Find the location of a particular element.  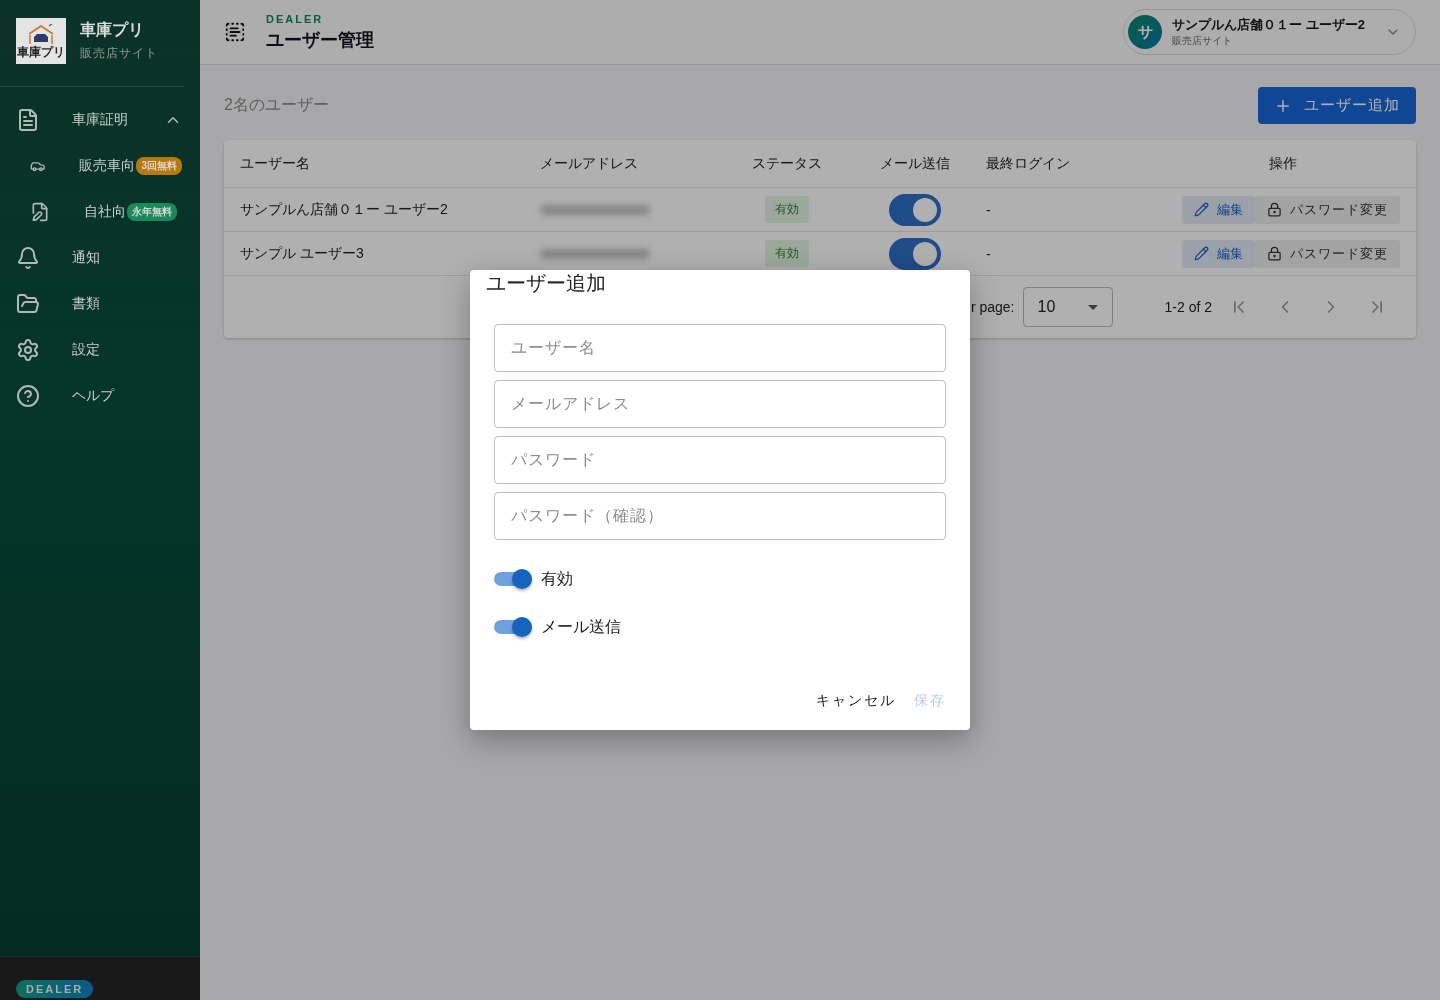

input-field: パスワード is located at coordinates (720, 460).